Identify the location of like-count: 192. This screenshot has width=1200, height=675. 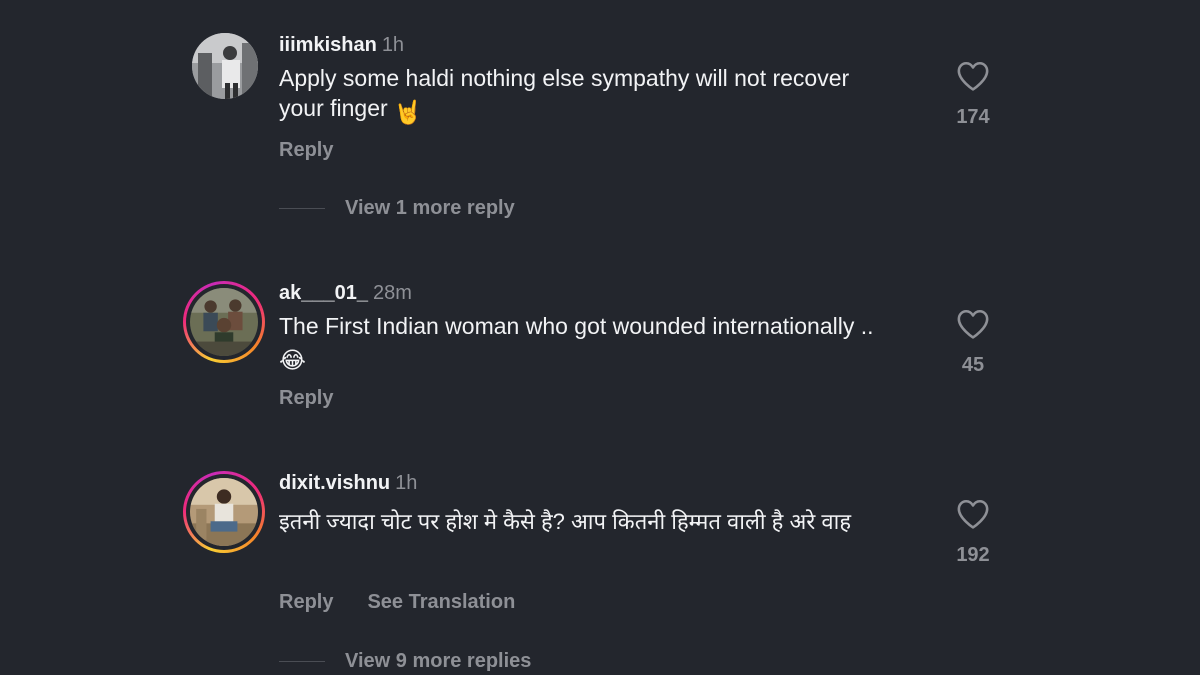
(973, 555).